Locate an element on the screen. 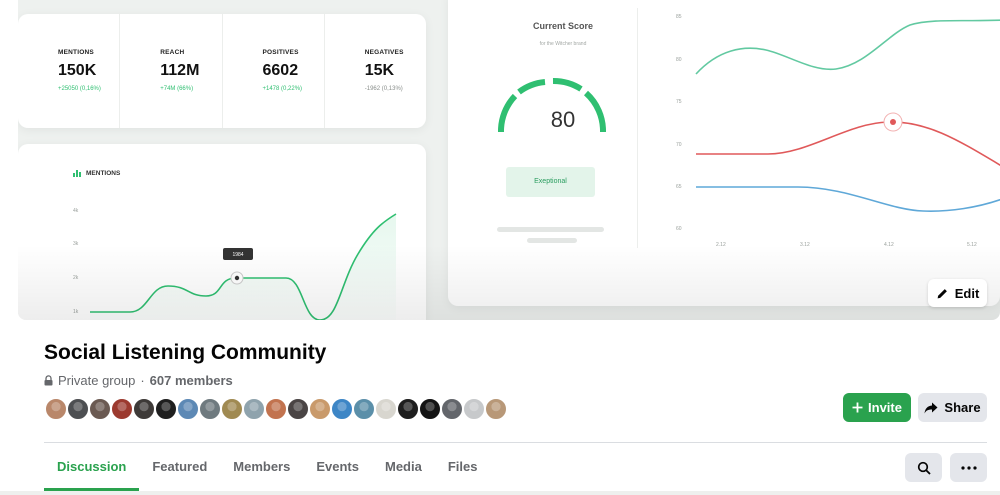 This screenshot has height=495, width=1000. trend-series-red is located at coordinates (848, 143).